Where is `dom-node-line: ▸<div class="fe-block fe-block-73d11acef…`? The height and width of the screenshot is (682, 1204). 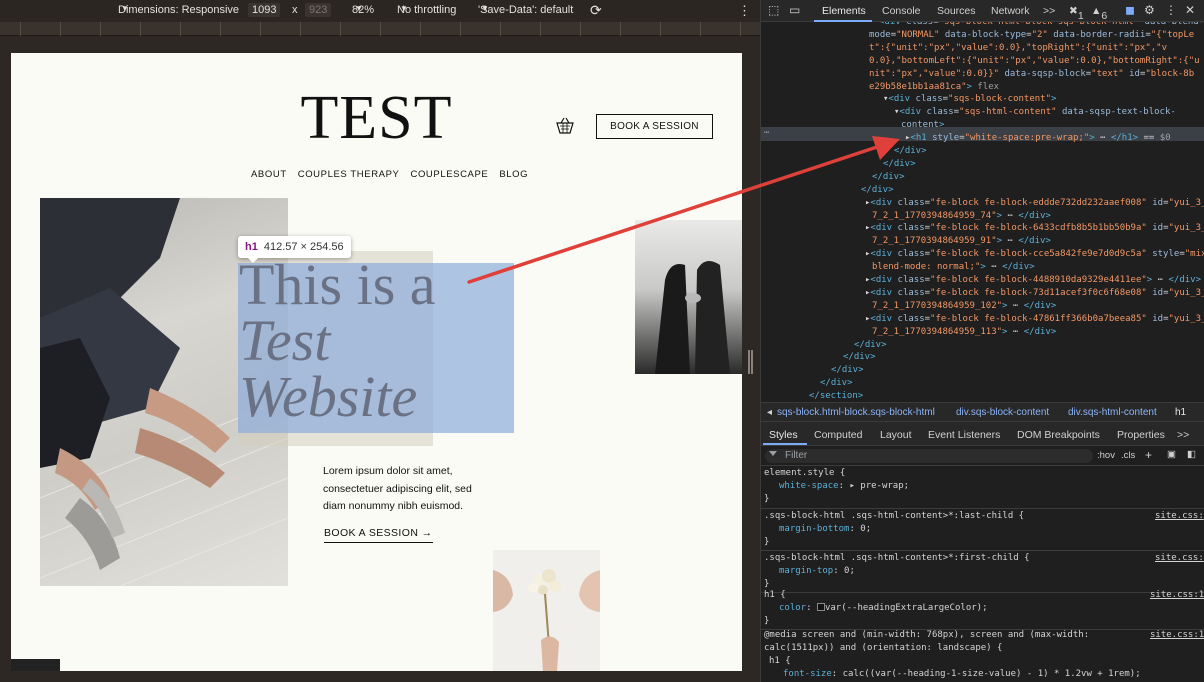
dom-node-line: ▸<div class="fe-block fe-block-73d11acef… is located at coordinates (1034, 293).